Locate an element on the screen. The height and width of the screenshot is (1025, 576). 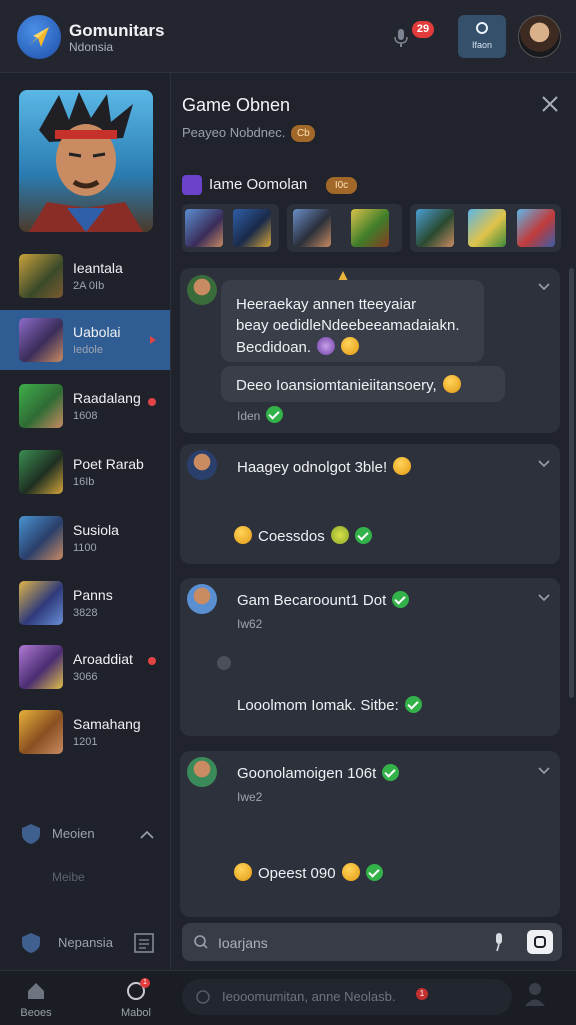
message-text: beay oedidleNdeebeeamadaiakn. is located at coordinates (348, 325).